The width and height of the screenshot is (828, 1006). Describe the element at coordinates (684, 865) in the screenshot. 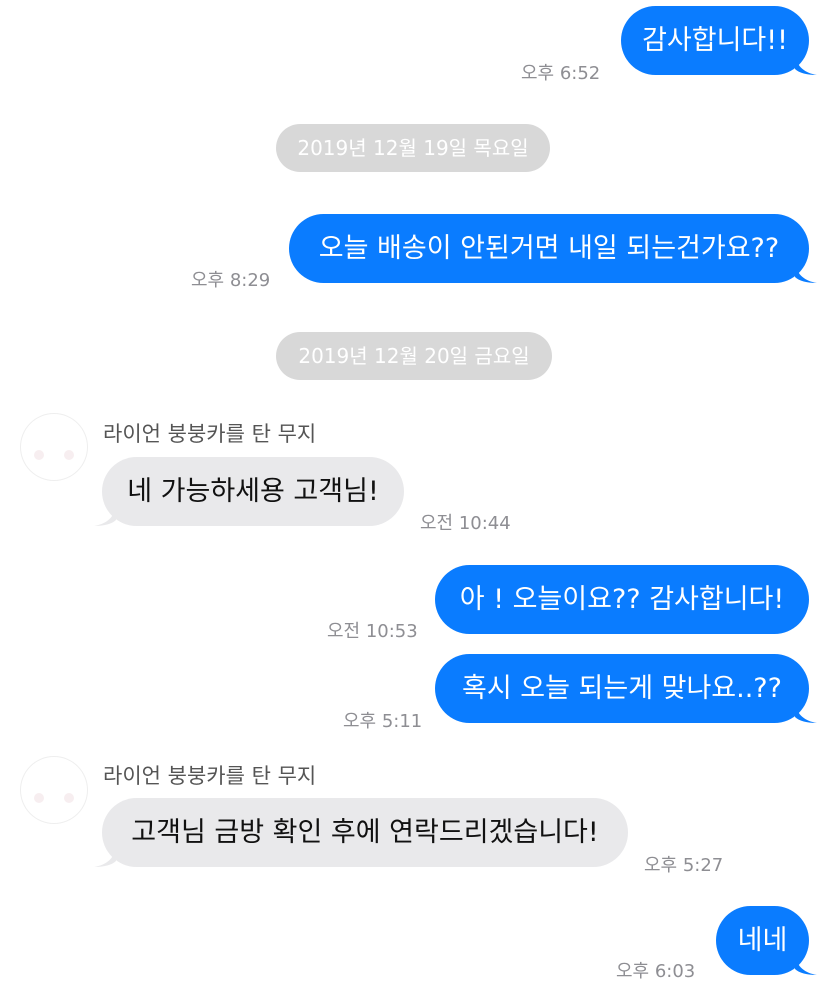

I see `message-timestamp: 오후 5:27` at that location.